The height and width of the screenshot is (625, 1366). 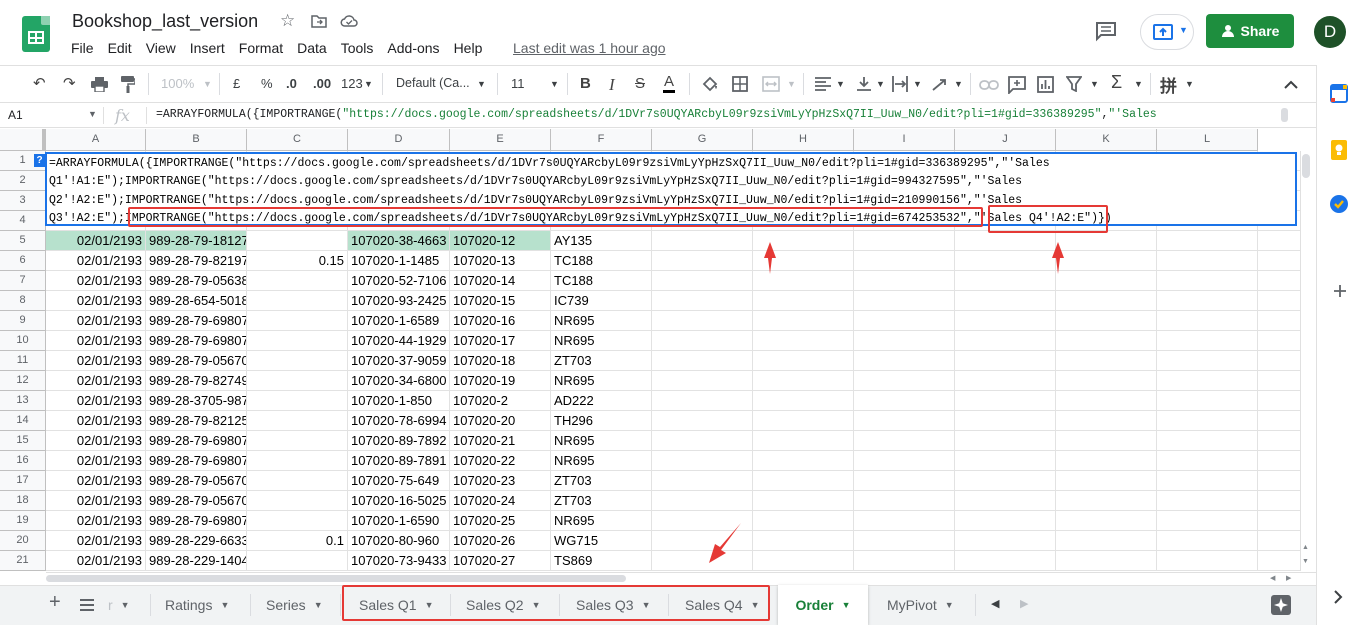 What do you see at coordinates (398, 400) in the screenshot?
I see `cell-d-row: 107020-1-850` at bounding box center [398, 400].